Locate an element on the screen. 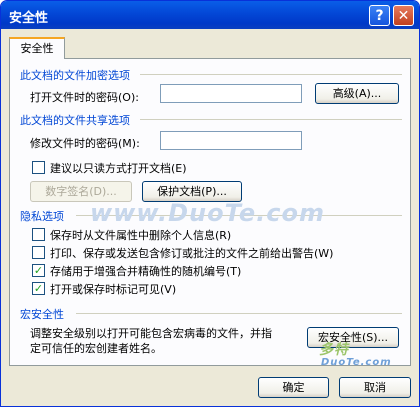 The width and height of the screenshot is (420, 407). watermark-text: www.DuoTe.com is located at coordinates (207, 213).